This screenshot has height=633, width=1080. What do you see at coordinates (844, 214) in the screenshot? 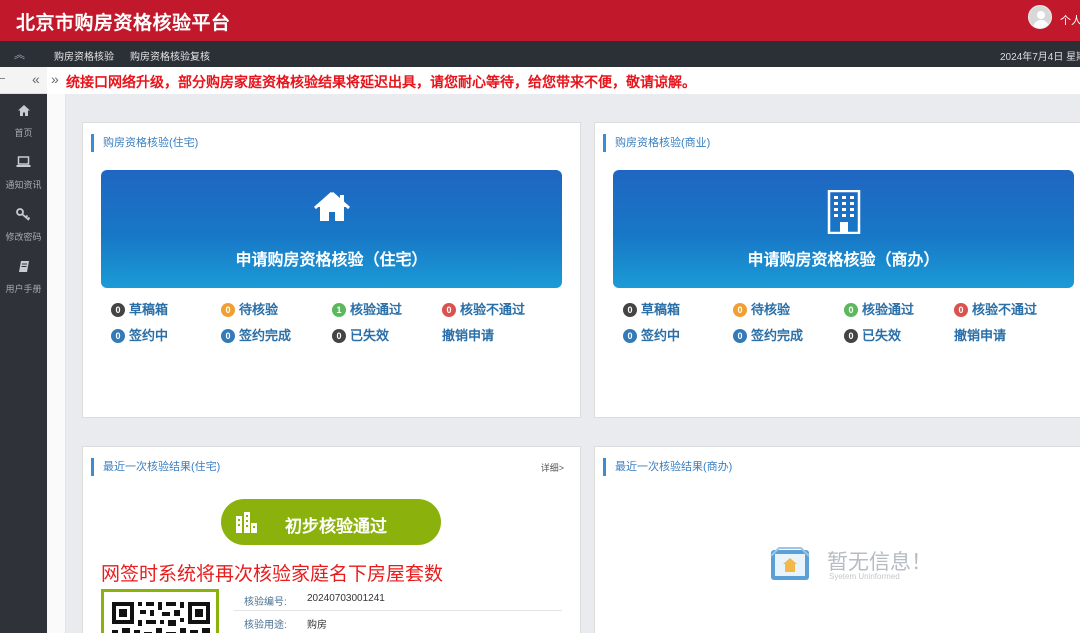
I see `office-building-icon` at bounding box center [844, 214].